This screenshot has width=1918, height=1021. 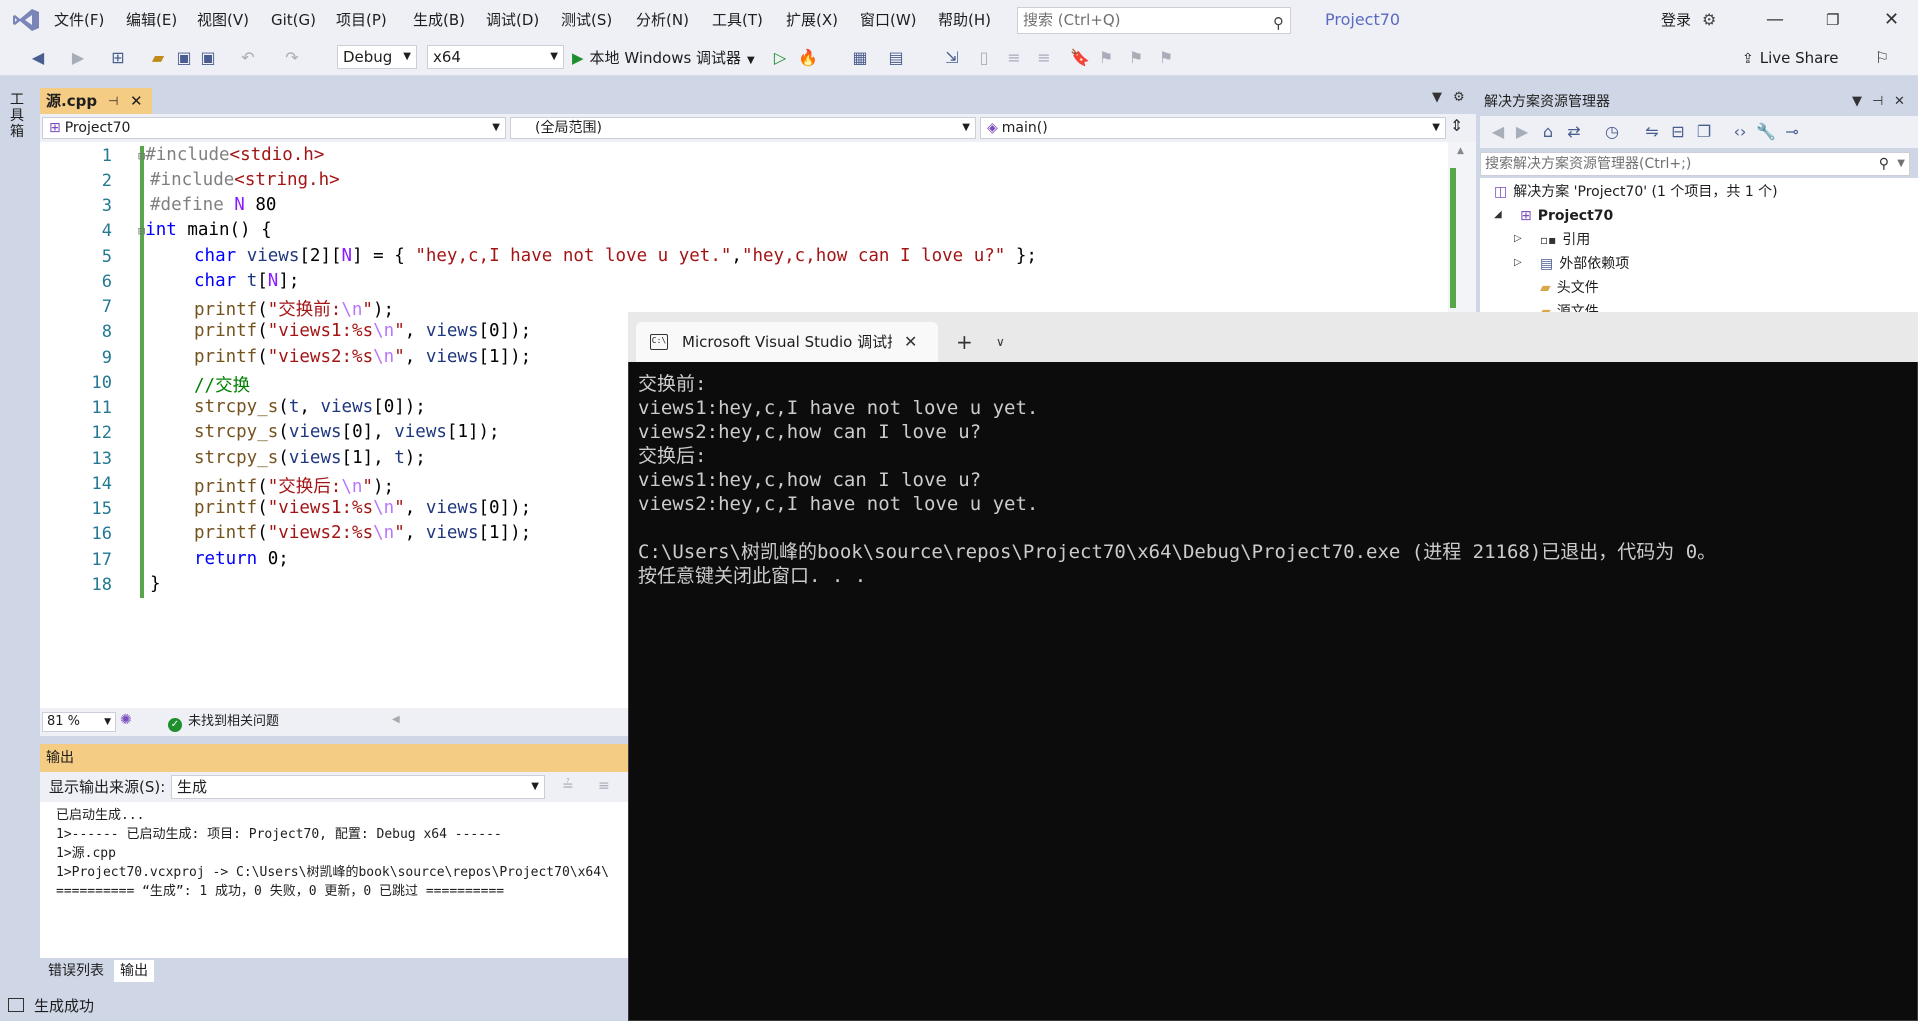 I want to click on hot-reload-icon: 🔥, so click(x=808, y=58).